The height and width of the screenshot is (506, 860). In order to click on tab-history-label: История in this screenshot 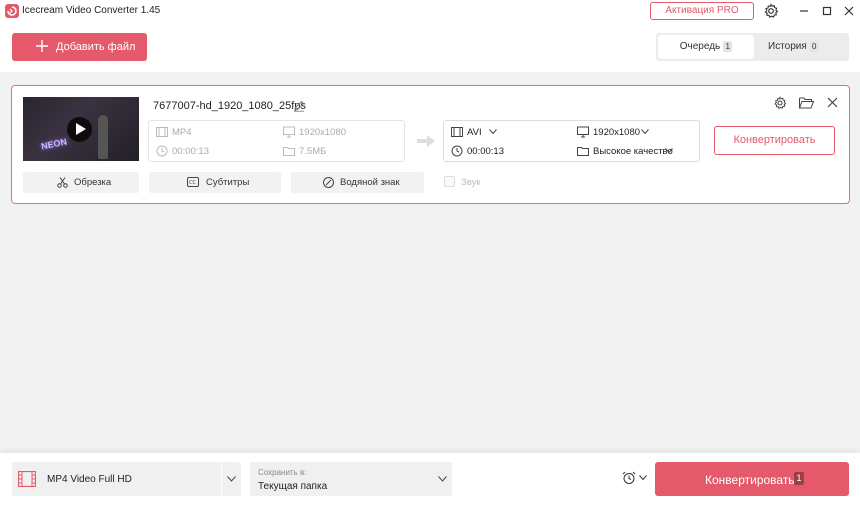, I will do `click(787, 46)`.